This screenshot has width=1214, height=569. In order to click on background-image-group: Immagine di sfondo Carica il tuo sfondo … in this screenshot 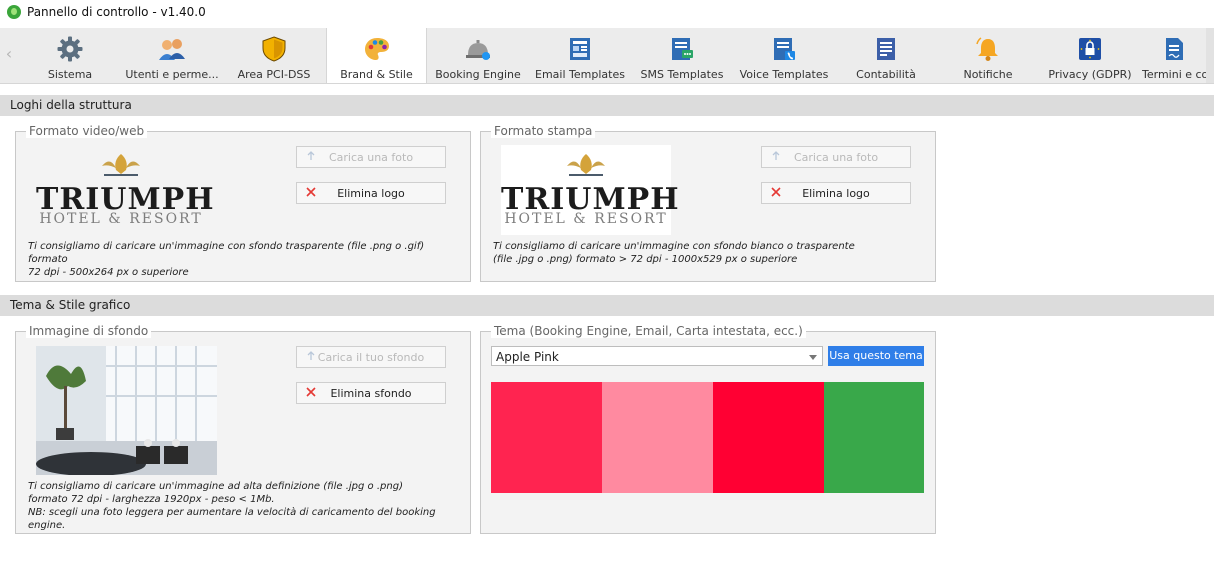, I will do `click(243, 429)`.